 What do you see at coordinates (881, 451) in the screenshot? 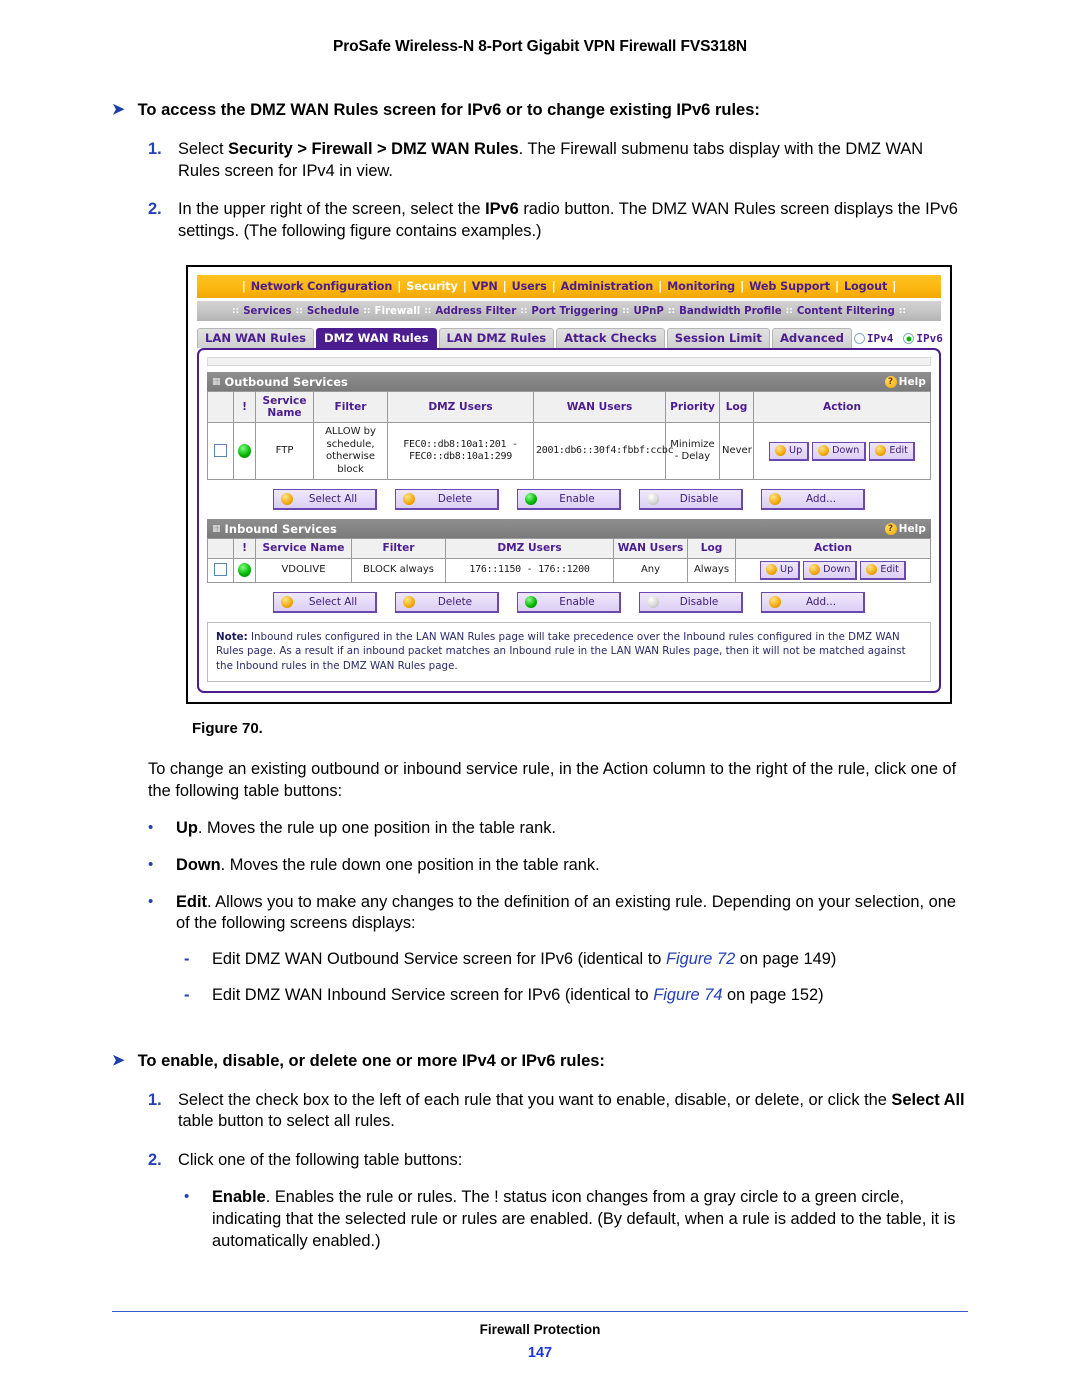
I see `pencil-icon` at bounding box center [881, 451].